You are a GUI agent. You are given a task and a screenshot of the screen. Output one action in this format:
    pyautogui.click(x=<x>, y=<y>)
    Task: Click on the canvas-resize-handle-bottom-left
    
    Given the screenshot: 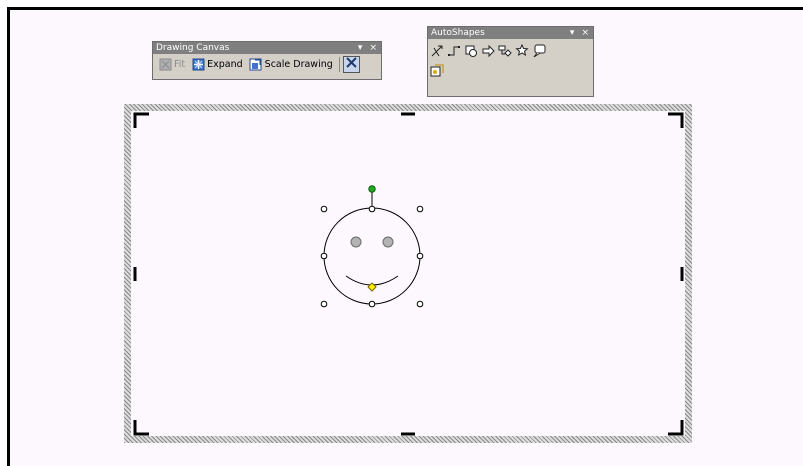 What is the action you would take?
    pyautogui.click(x=141, y=428)
    